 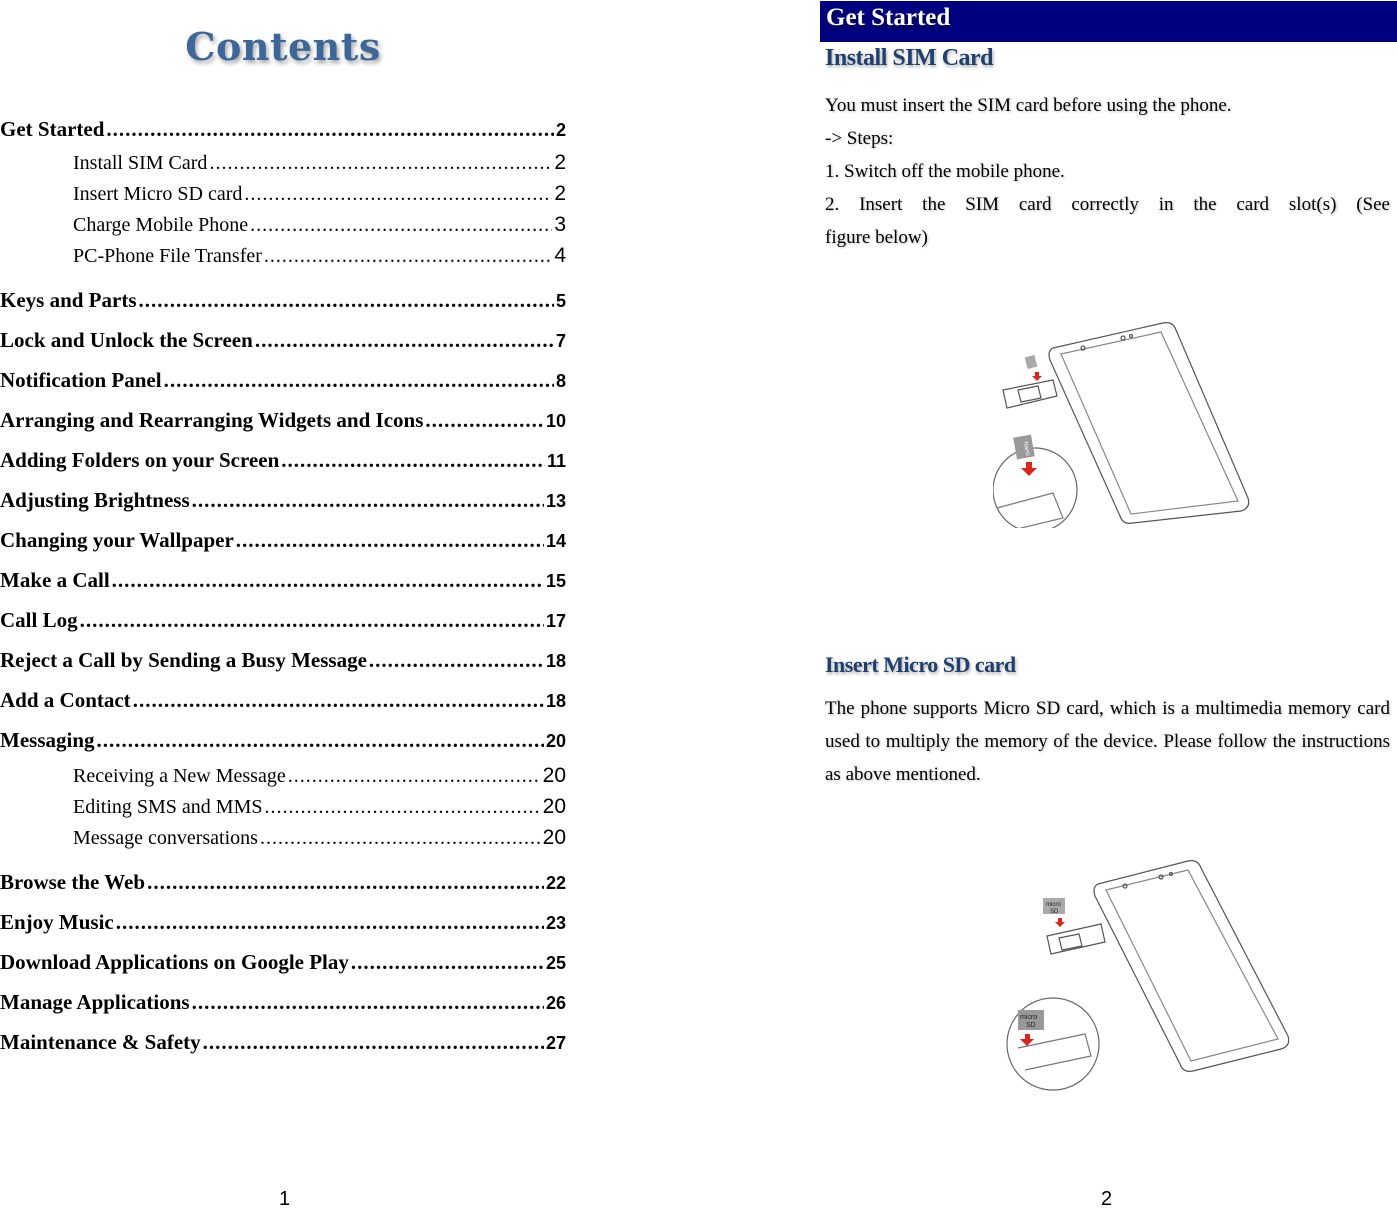 What do you see at coordinates (283, 842) in the screenshot?
I see `toc-subentry: Message conversations 20` at bounding box center [283, 842].